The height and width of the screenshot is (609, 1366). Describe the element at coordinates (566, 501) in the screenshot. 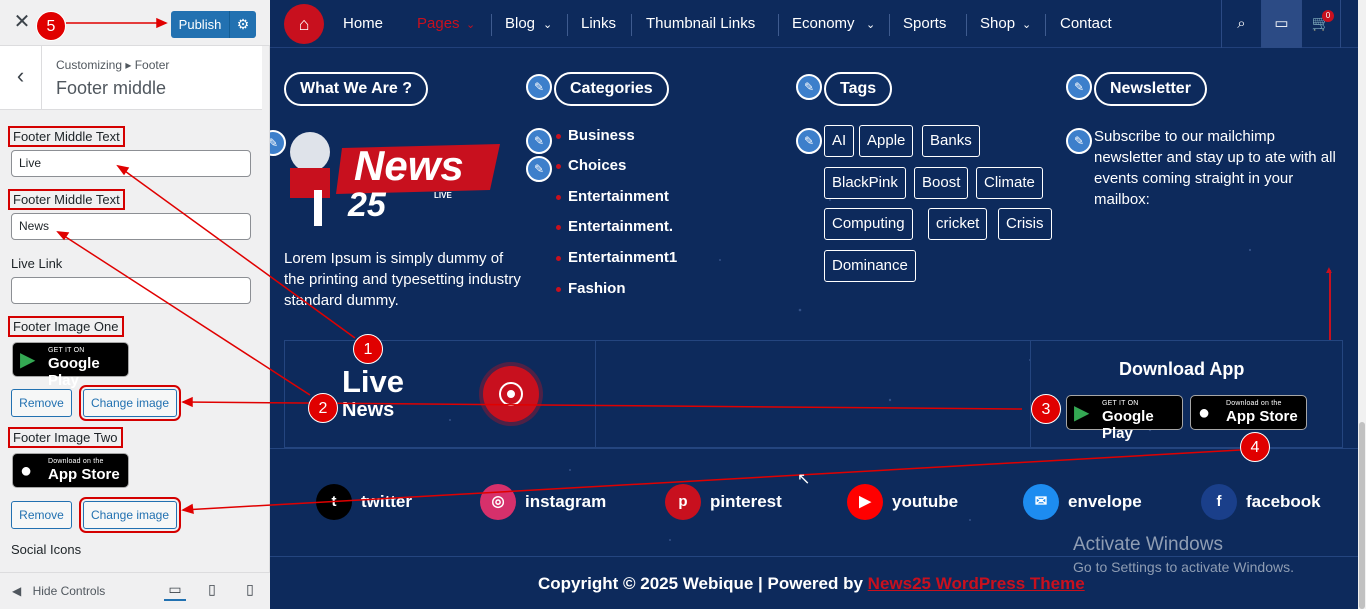

I see `social-label: instagram` at that location.